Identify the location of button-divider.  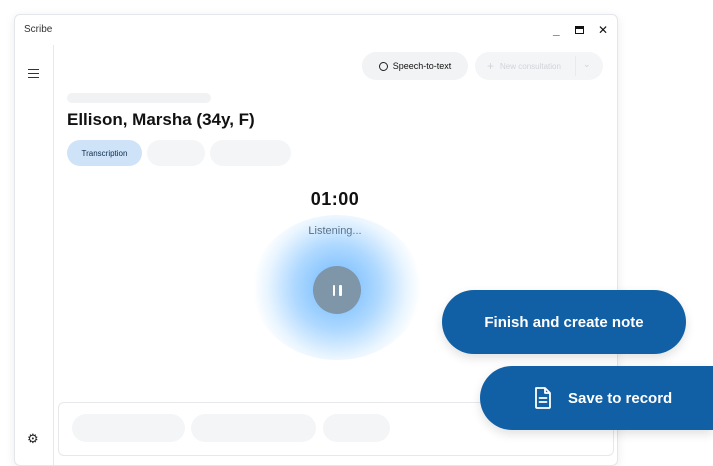
(575, 66).